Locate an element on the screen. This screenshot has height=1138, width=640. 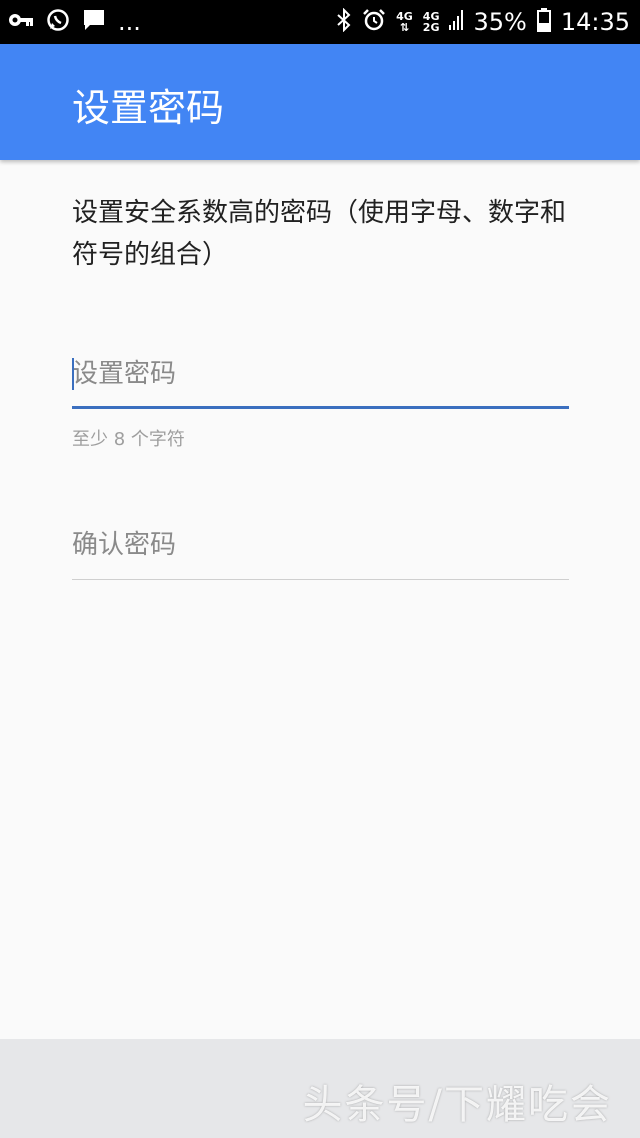
password-field is located at coordinates (320, 381).